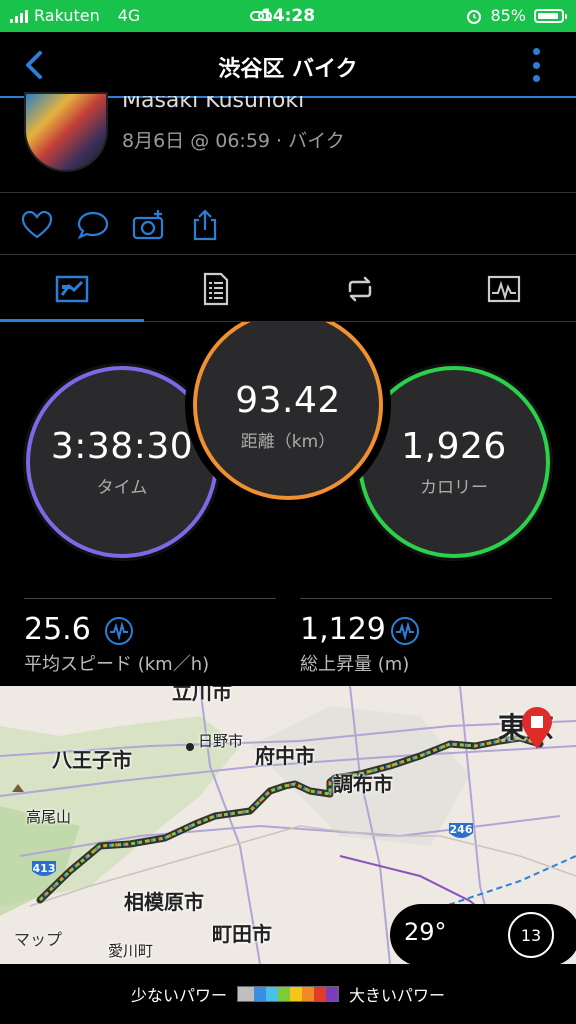 The image size is (576, 1024). What do you see at coordinates (343, 629) in the screenshot?
I see `ascent-value: 1,129` at bounding box center [343, 629].